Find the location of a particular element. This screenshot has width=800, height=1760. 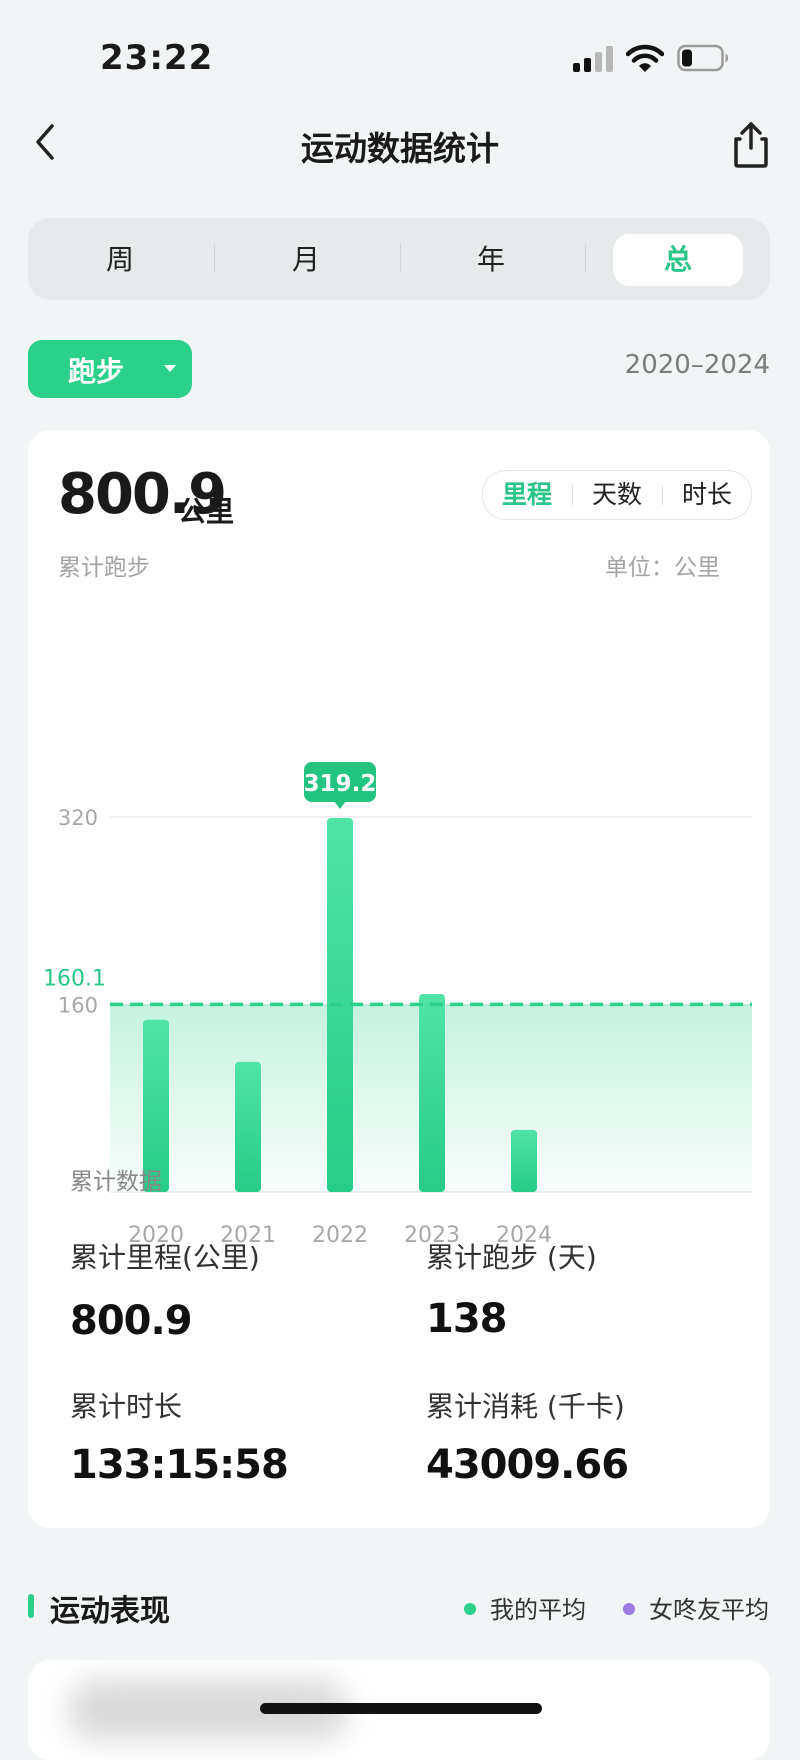

summary-title: 累计数据 is located at coordinates (116, 1182).